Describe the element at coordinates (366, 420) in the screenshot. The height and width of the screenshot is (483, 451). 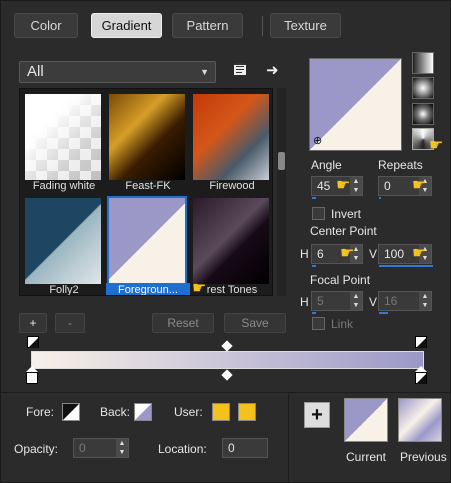
I see `current-swatch` at that location.